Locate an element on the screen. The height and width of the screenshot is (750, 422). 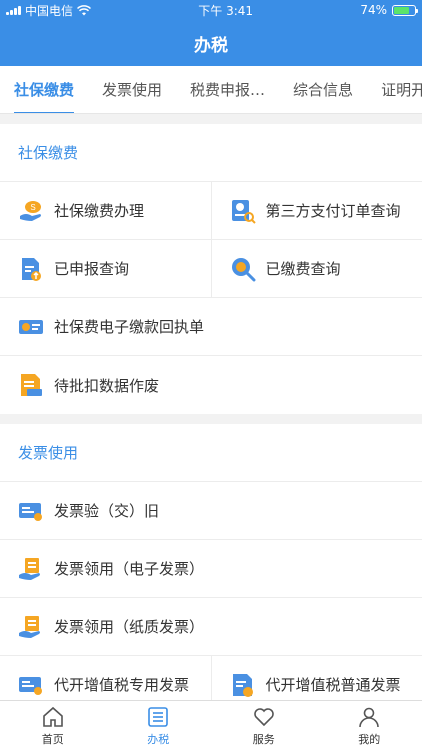
carrier-label: 中国电信 is located at coordinates (49, 10).